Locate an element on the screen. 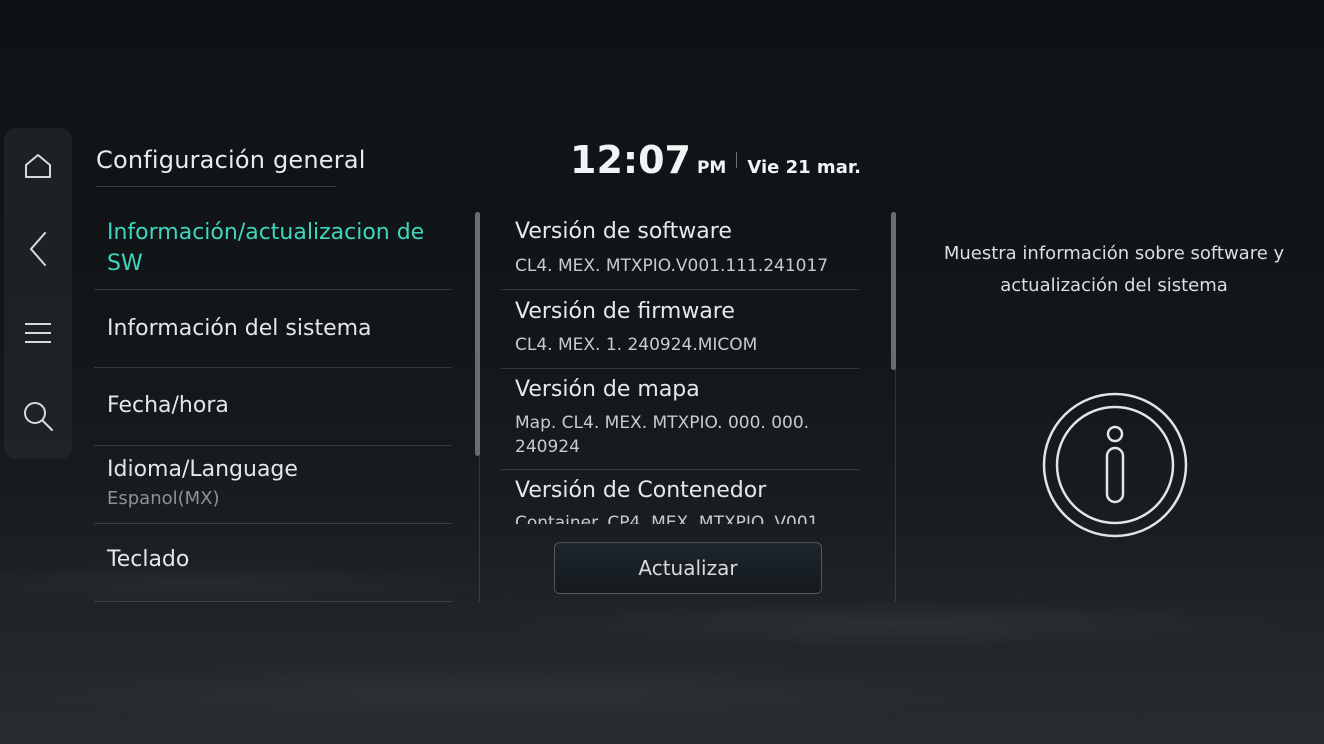  clock-time: 12:07 is located at coordinates (630, 160).